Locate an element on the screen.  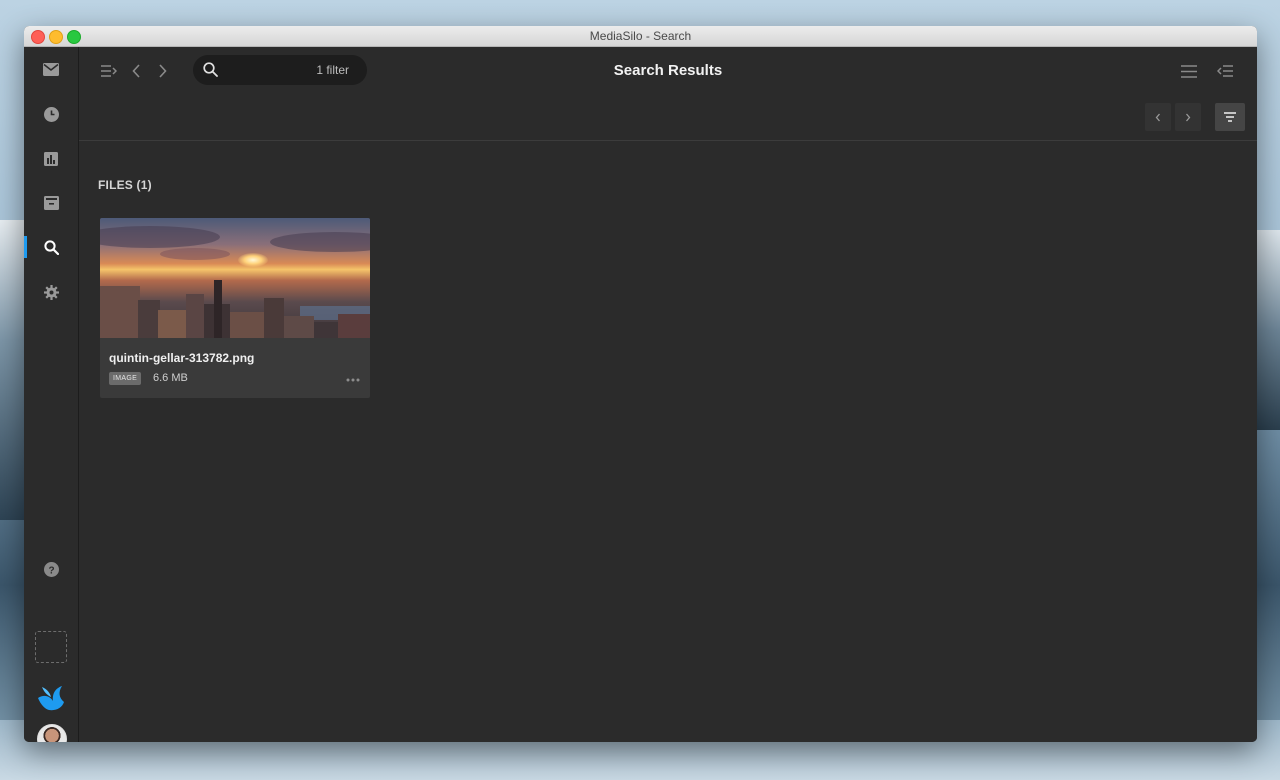
sidebar-item-recent is located at coordinates (51, 114).